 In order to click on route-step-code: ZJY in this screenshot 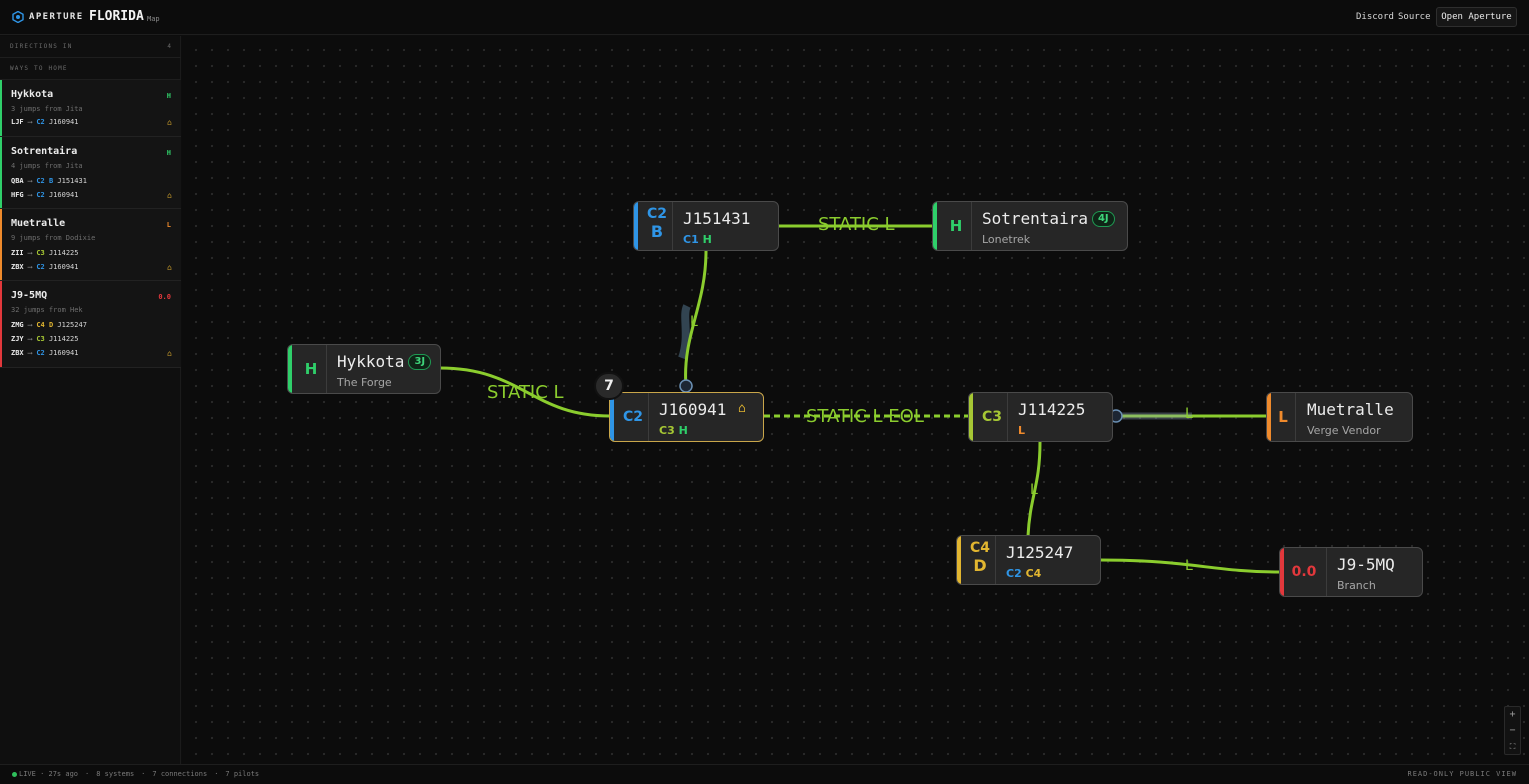, I will do `click(17, 339)`.